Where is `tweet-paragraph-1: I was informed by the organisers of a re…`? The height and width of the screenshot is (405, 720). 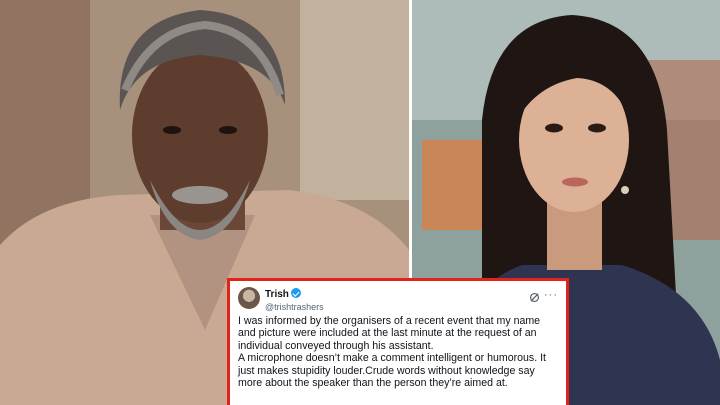 tweet-paragraph-1: I was informed by the organisers of a re… is located at coordinates (389, 333).